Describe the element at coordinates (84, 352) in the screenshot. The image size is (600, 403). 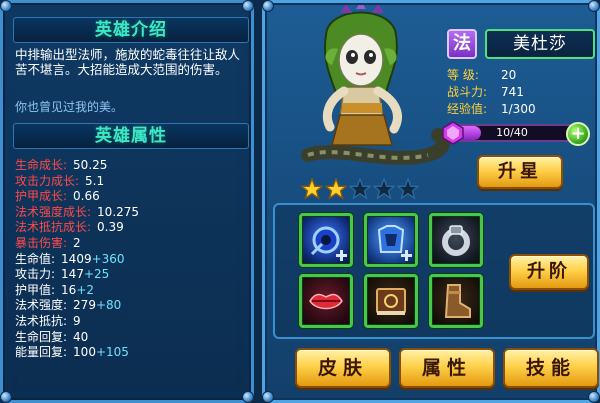
I see `attribute-value: 100` at that location.